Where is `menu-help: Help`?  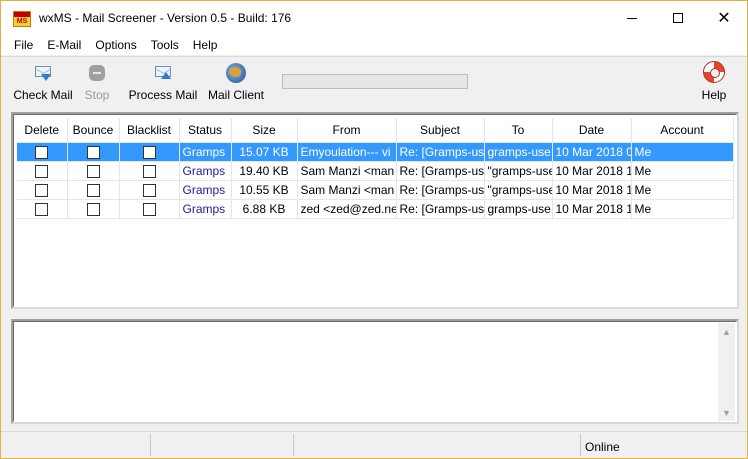
menu-help: Help is located at coordinates (205, 45).